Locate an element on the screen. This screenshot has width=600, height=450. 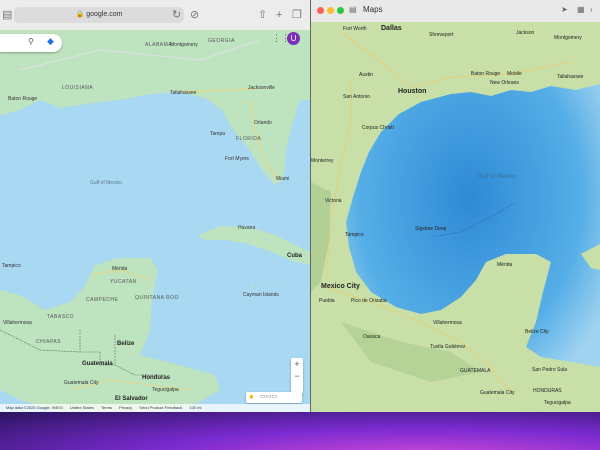
apple-map-label-4: Montgomery is located at coordinates (568, 38).